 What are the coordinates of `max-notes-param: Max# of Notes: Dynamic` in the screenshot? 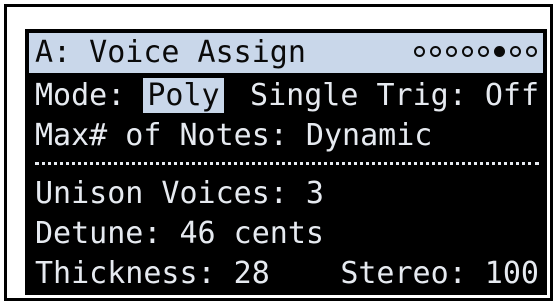 It's located at (233, 135).